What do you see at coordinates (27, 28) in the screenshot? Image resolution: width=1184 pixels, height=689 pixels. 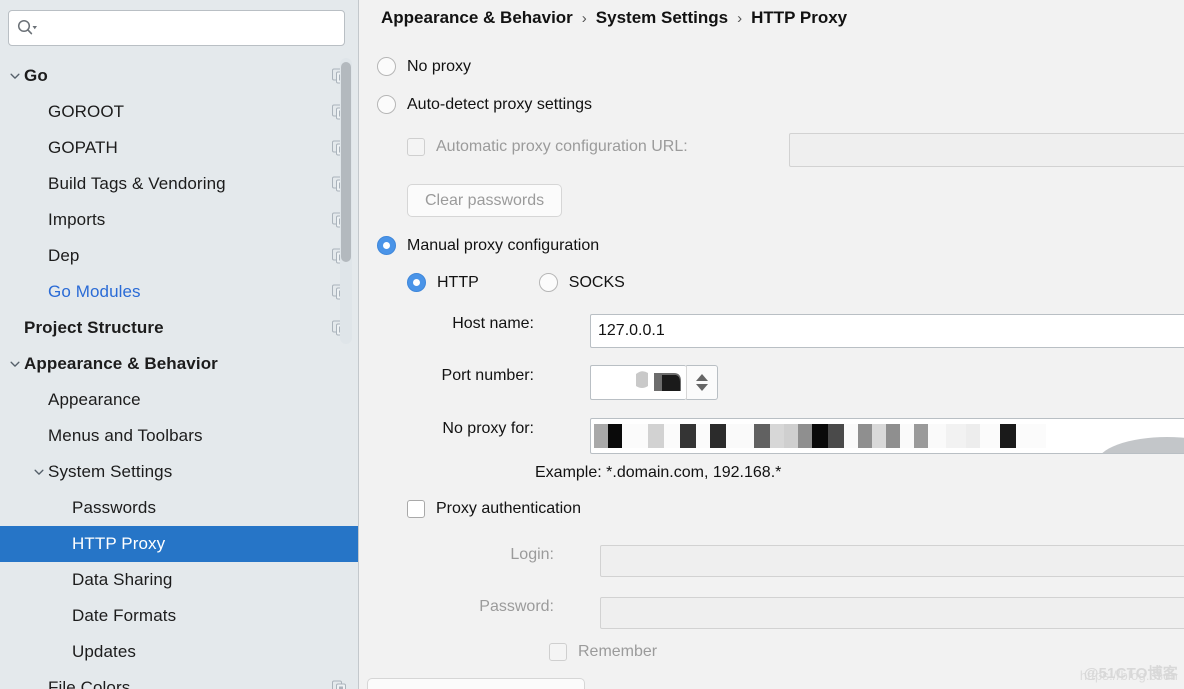 I see `search-icon` at bounding box center [27, 28].